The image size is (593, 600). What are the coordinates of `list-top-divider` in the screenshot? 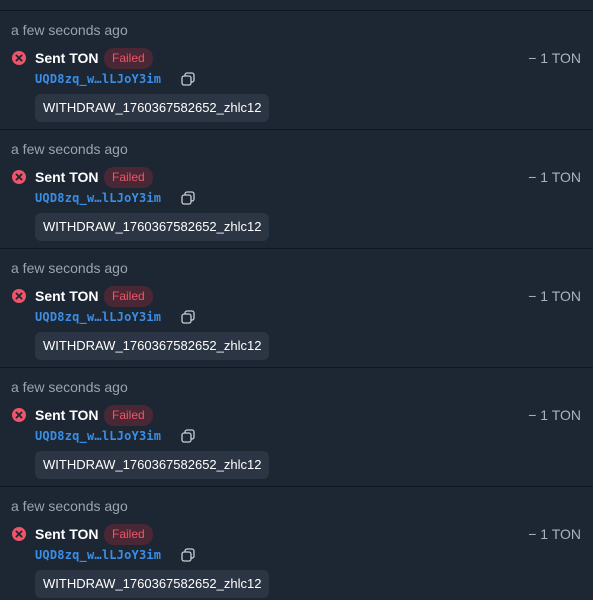 It's located at (296, 5).